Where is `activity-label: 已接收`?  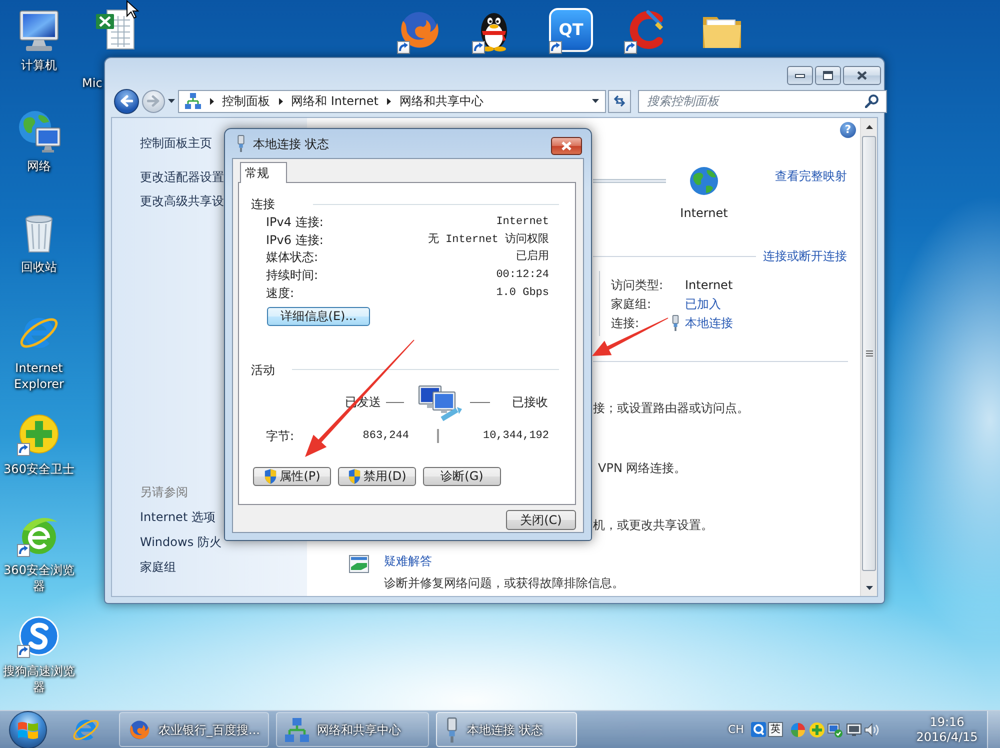
activity-label: 已接收 is located at coordinates (530, 402).